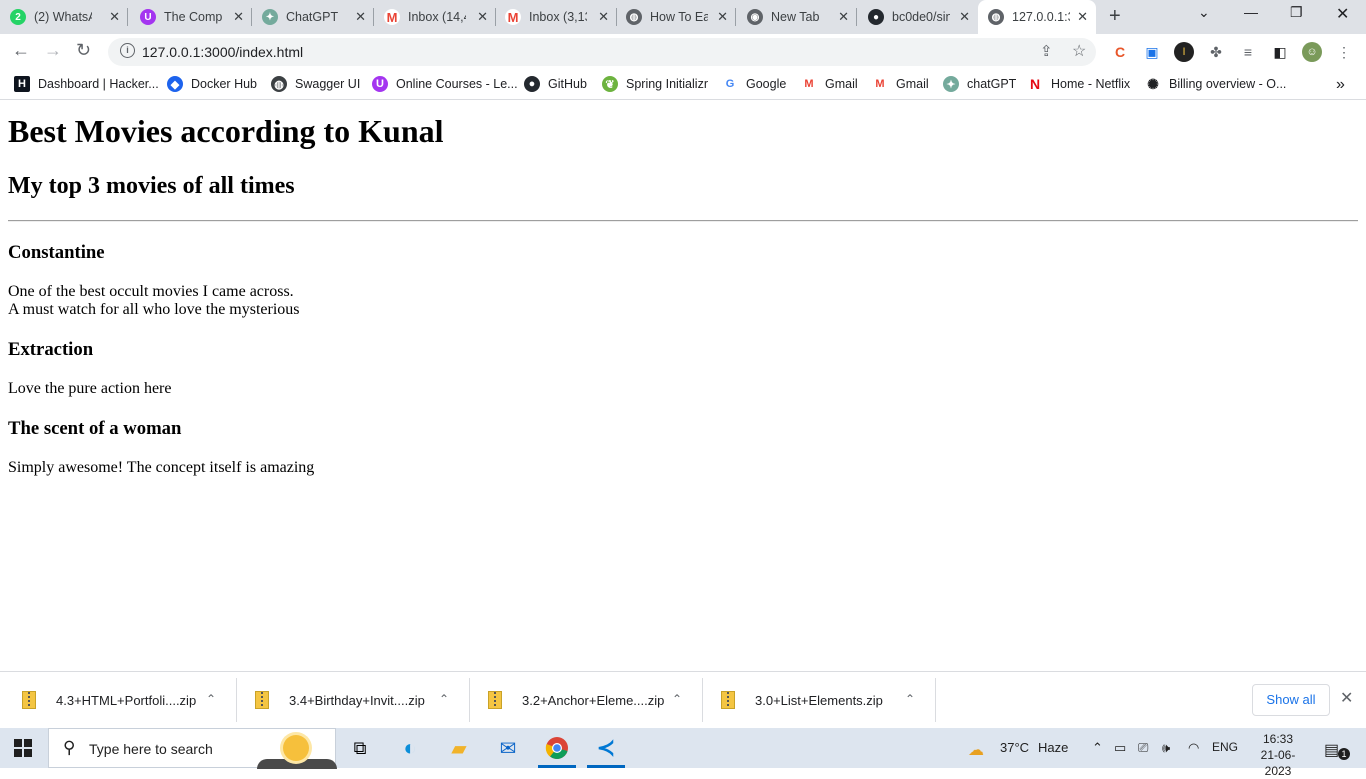  Describe the element at coordinates (730, 84) in the screenshot. I see `google-icon: G` at that location.